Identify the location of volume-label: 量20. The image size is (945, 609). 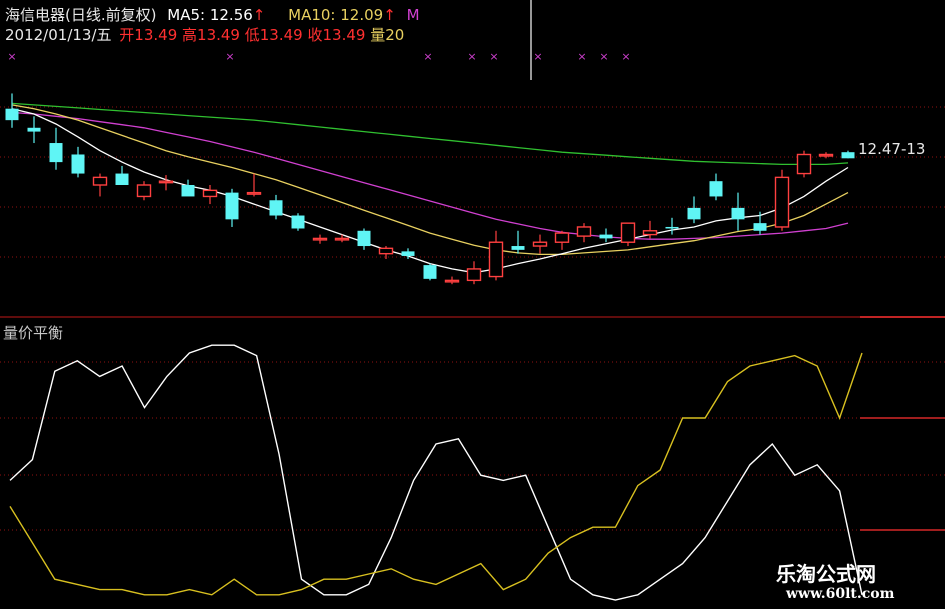
(387, 35).